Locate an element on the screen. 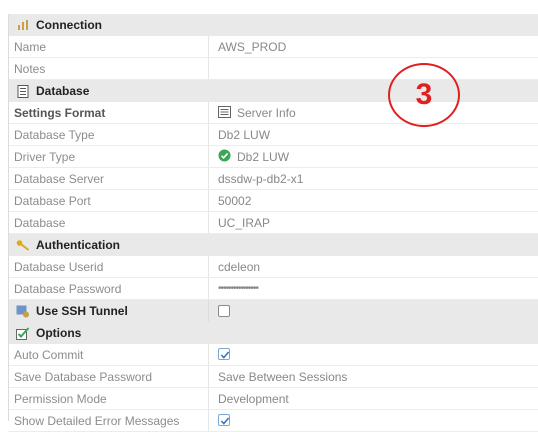  property-row-database-type: Database Type Db2 LUW is located at coordinates (273, 135).